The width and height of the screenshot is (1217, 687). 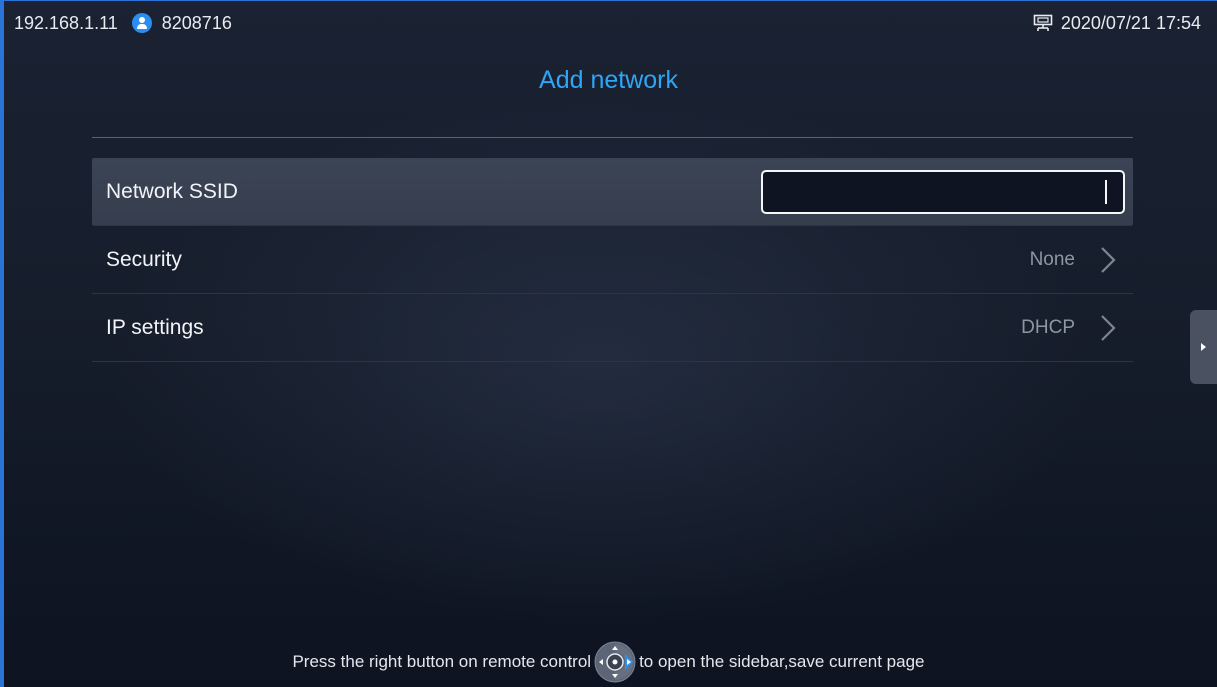 I want to click on account-icon, so click(x=141, y=23).